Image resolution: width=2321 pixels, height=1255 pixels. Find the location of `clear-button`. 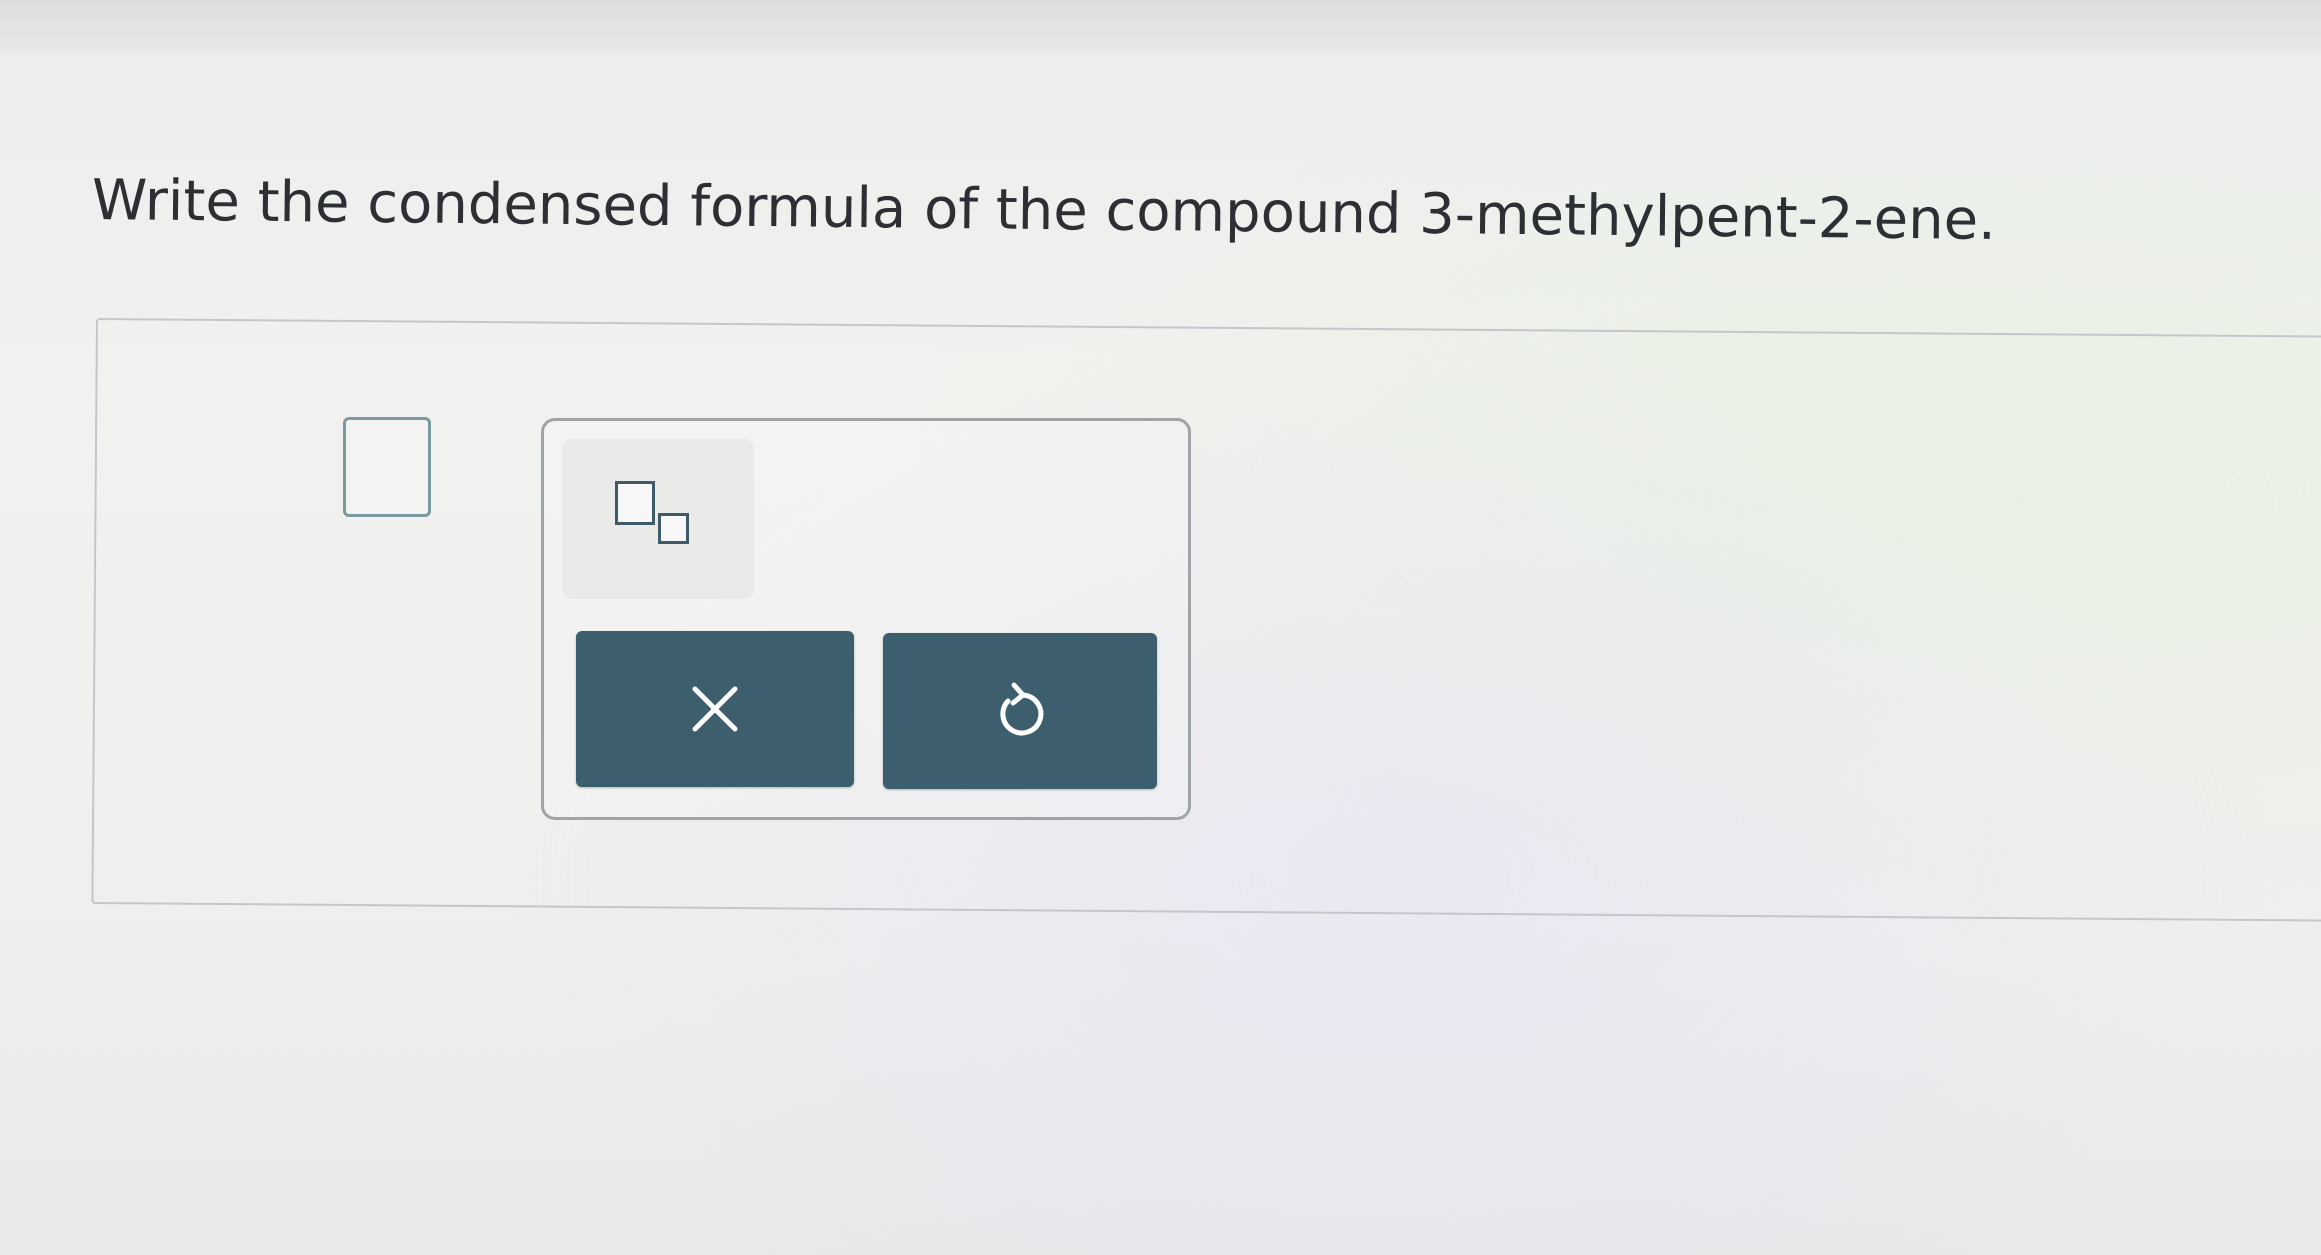

clear-button is located at coordinates (715, 709).